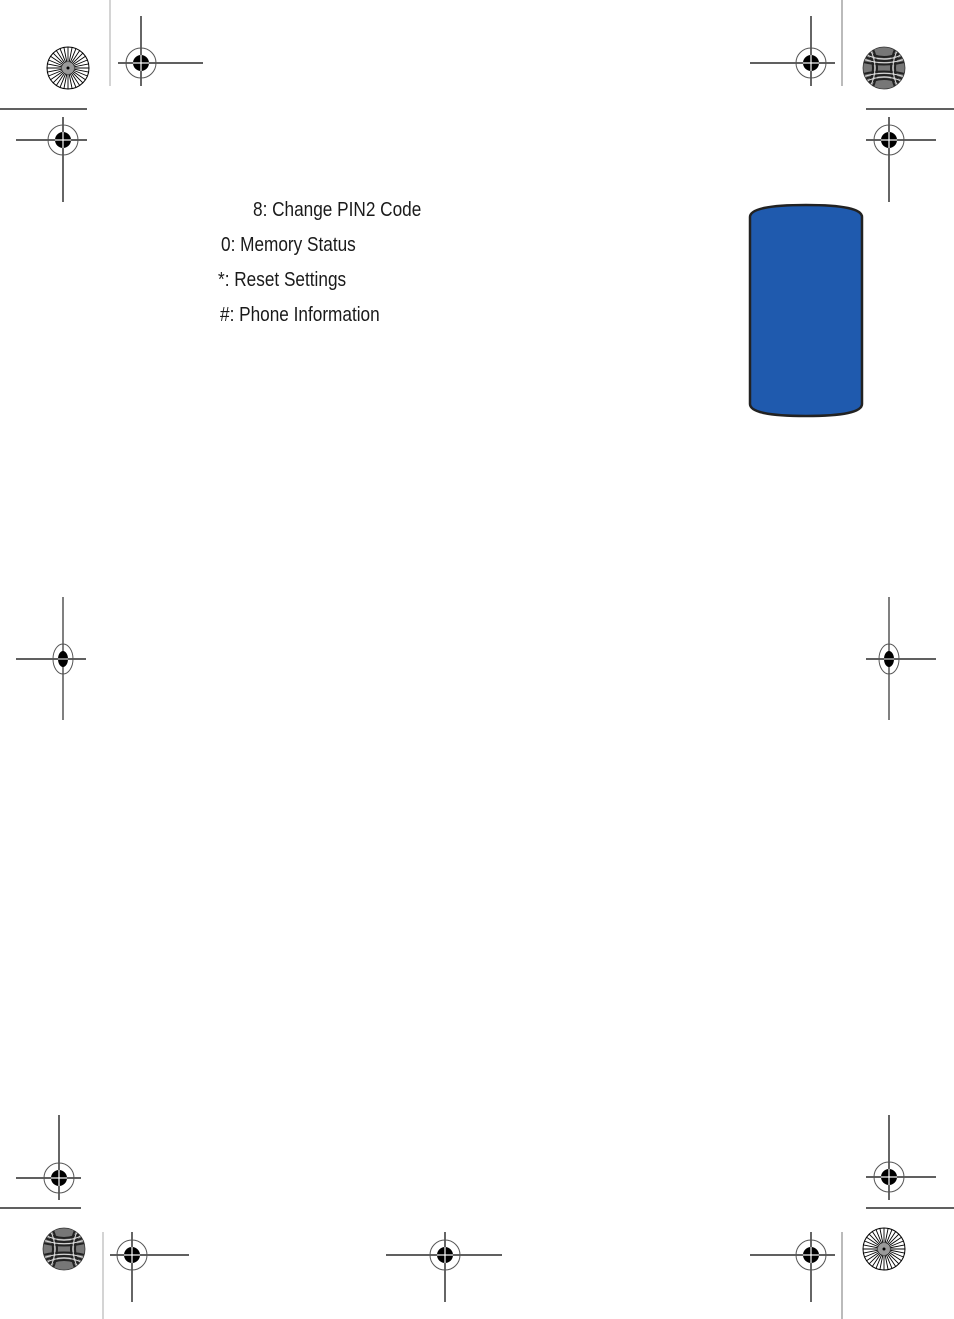  I want to click on registration-mark-top-left-b, so click(51, 159).